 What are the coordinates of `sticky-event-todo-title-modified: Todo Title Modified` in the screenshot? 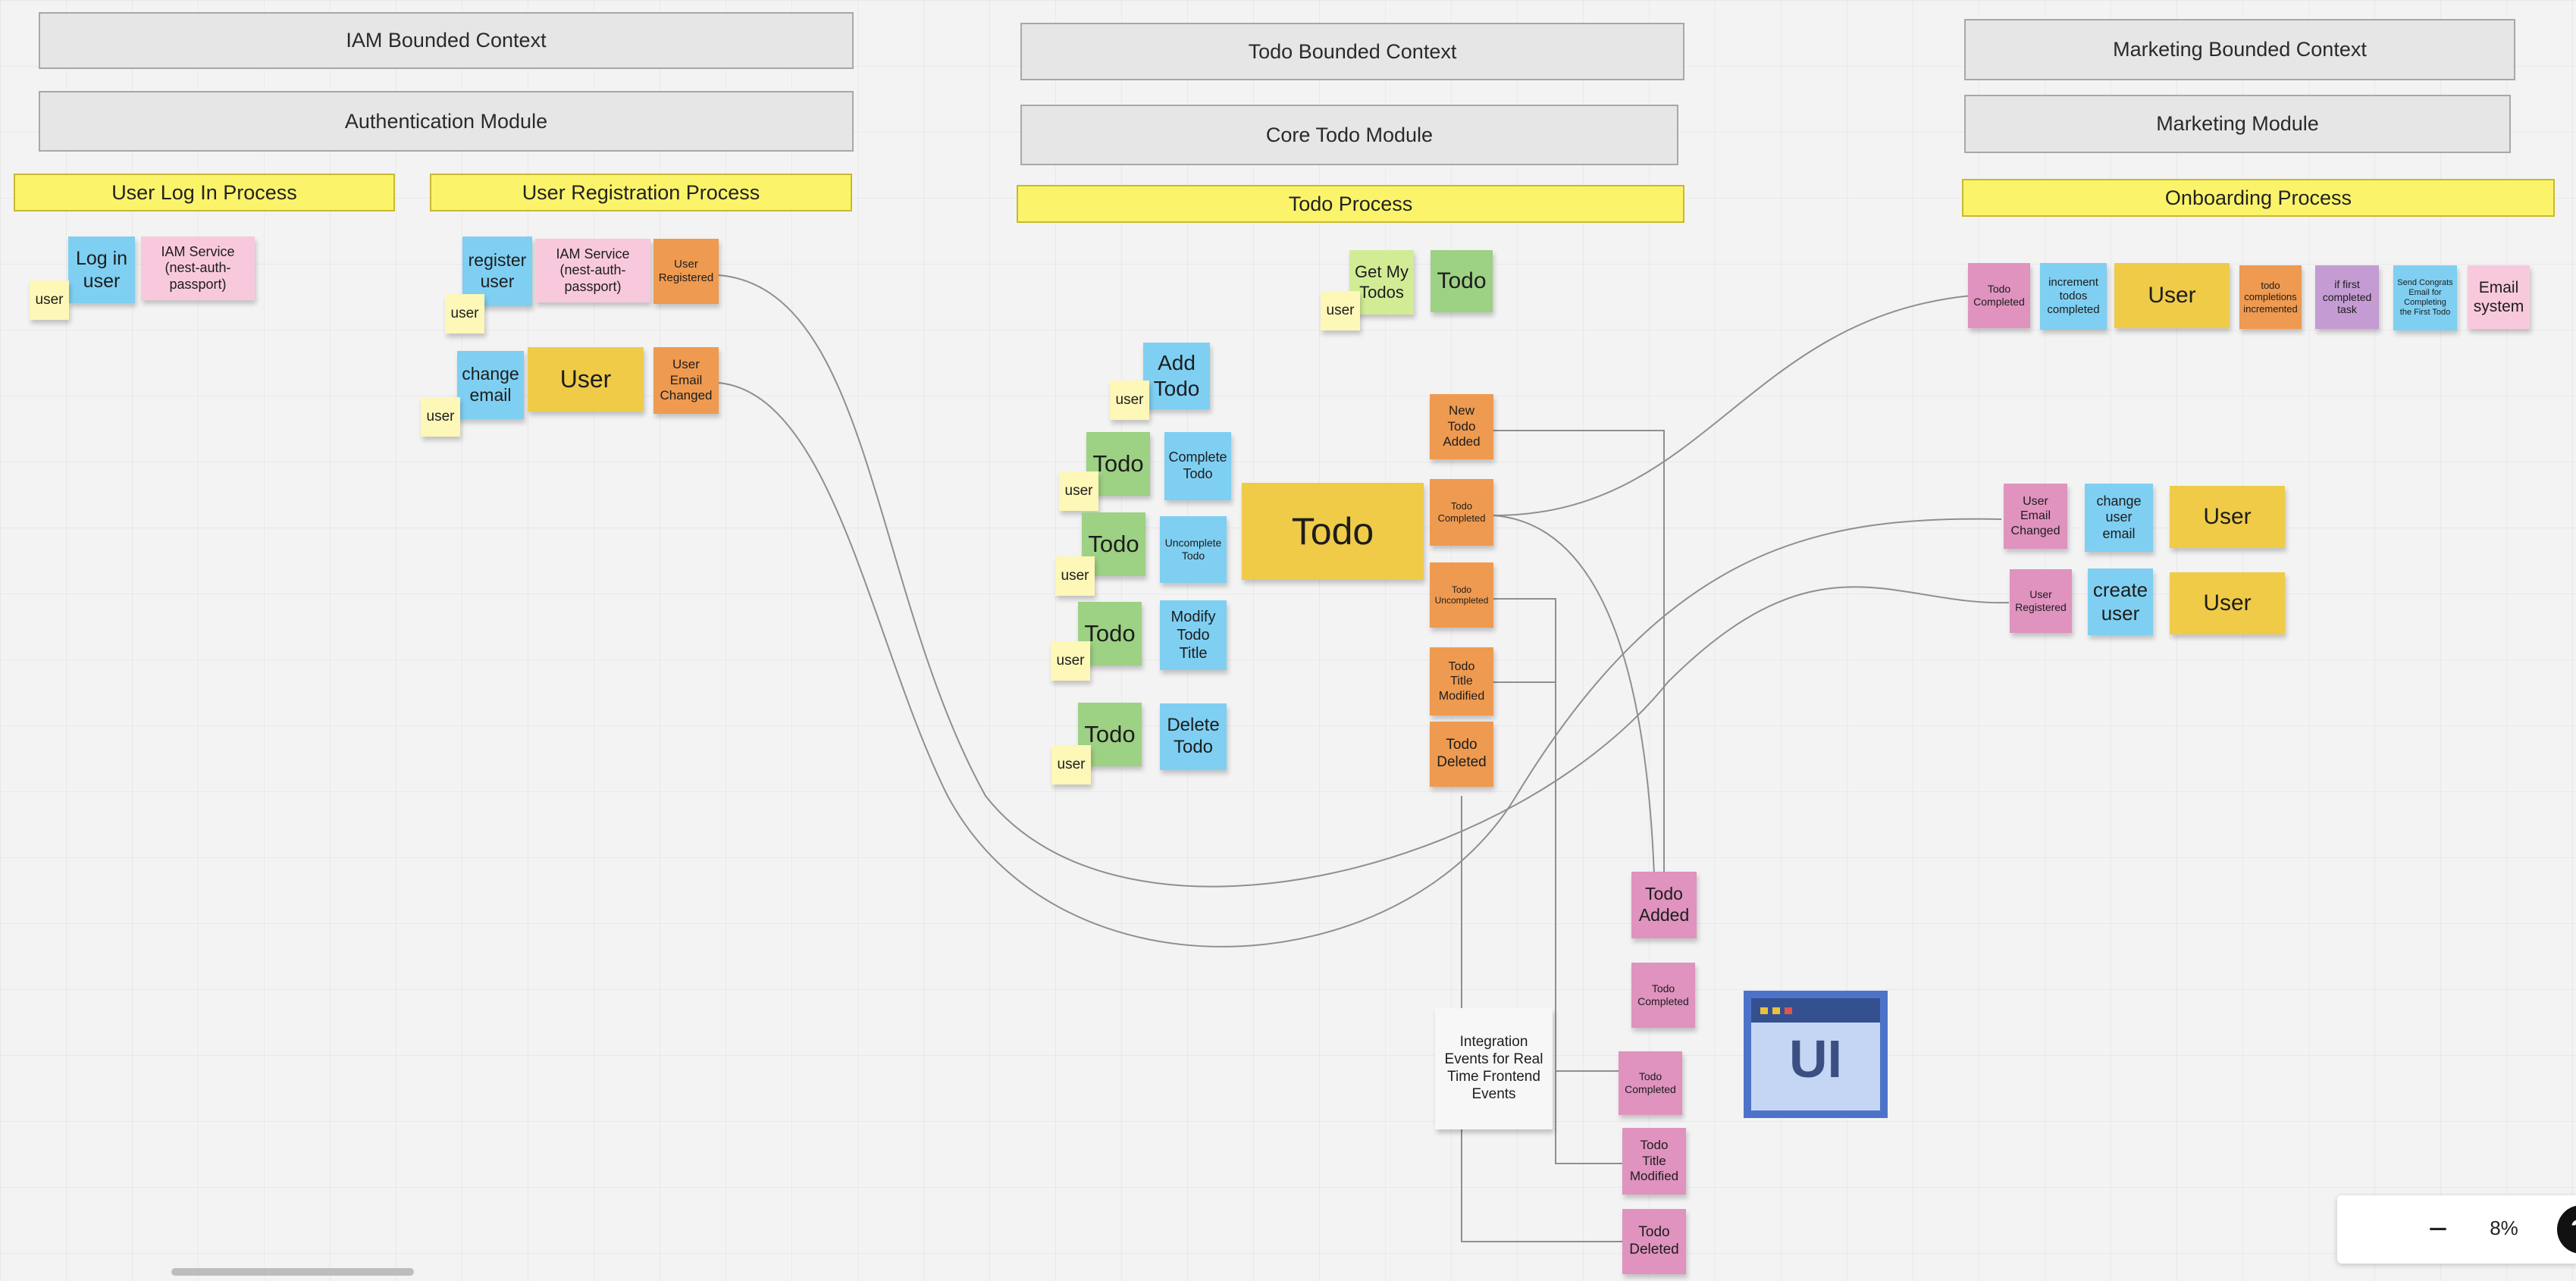 It's located at (1461, 681).